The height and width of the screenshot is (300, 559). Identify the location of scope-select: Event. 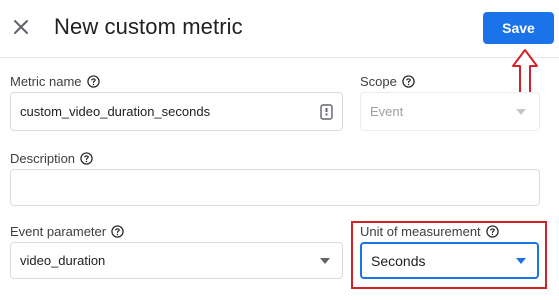
(450, 111).